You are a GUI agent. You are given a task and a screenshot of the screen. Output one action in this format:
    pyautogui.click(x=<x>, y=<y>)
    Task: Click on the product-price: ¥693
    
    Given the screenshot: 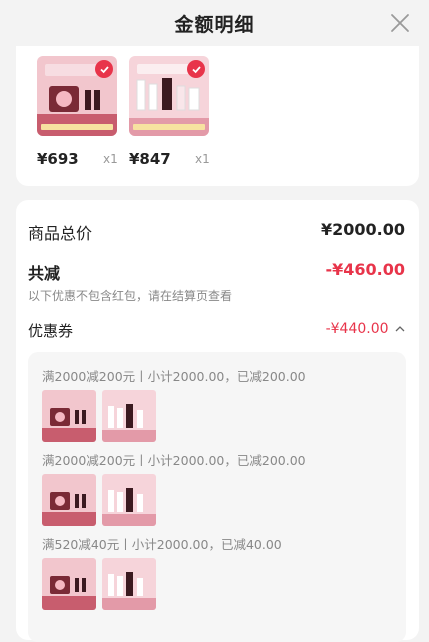 What is the action you would take?
    pyautogui.click(x=58, y=159)
    